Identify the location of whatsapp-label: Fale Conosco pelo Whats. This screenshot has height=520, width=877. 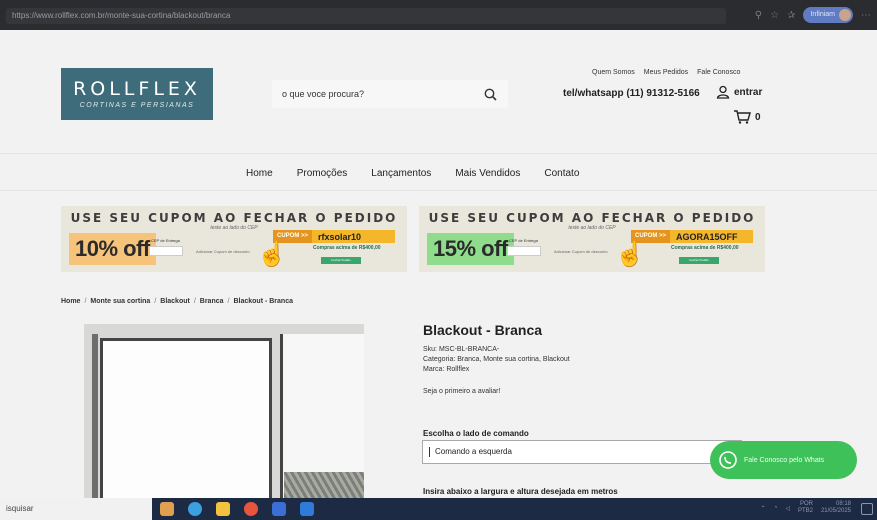
(784, 460).